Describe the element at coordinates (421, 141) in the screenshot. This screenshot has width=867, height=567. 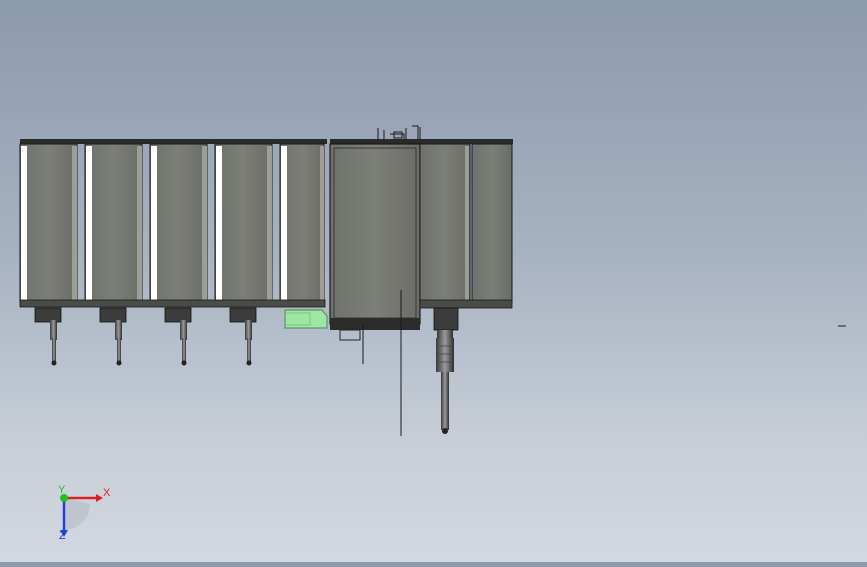
I see `top-rail-right` at that location.